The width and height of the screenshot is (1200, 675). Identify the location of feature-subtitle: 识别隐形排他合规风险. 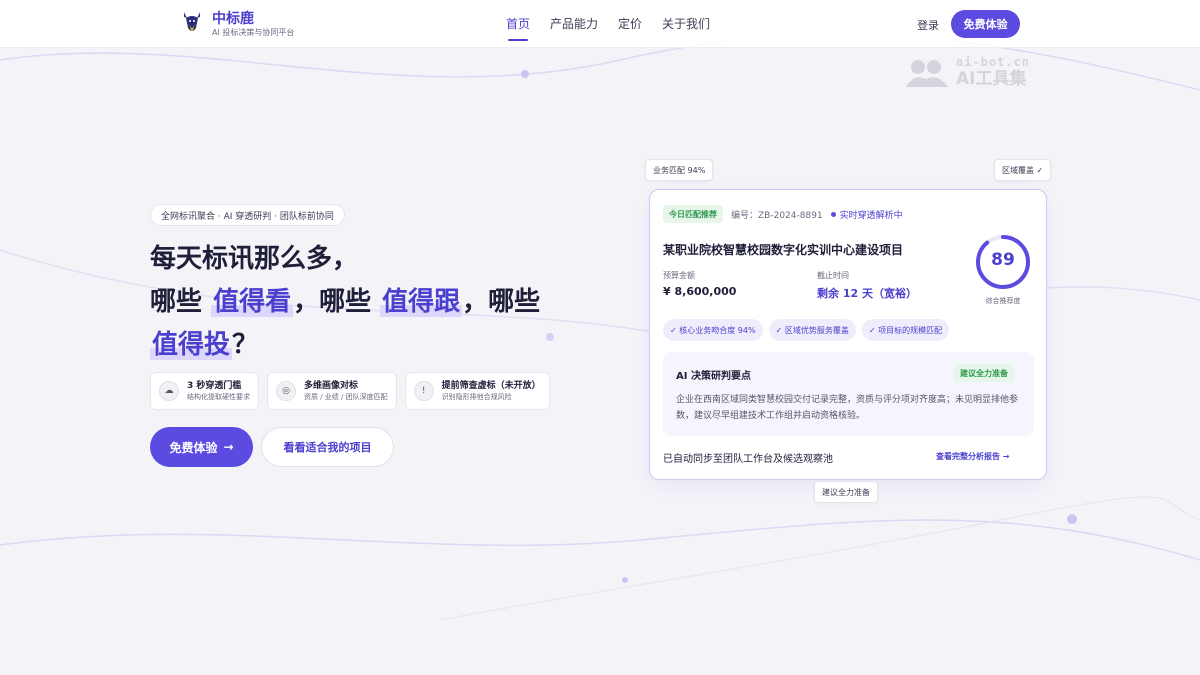
(476, 397).